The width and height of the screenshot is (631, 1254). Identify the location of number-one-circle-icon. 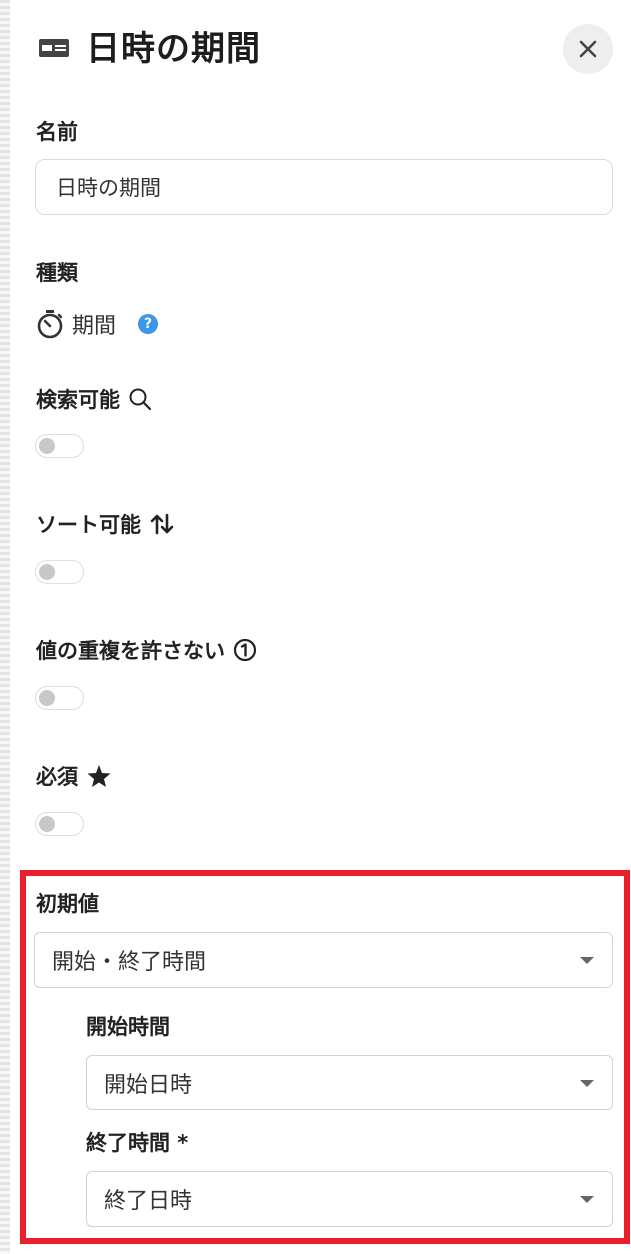
(245, 650).